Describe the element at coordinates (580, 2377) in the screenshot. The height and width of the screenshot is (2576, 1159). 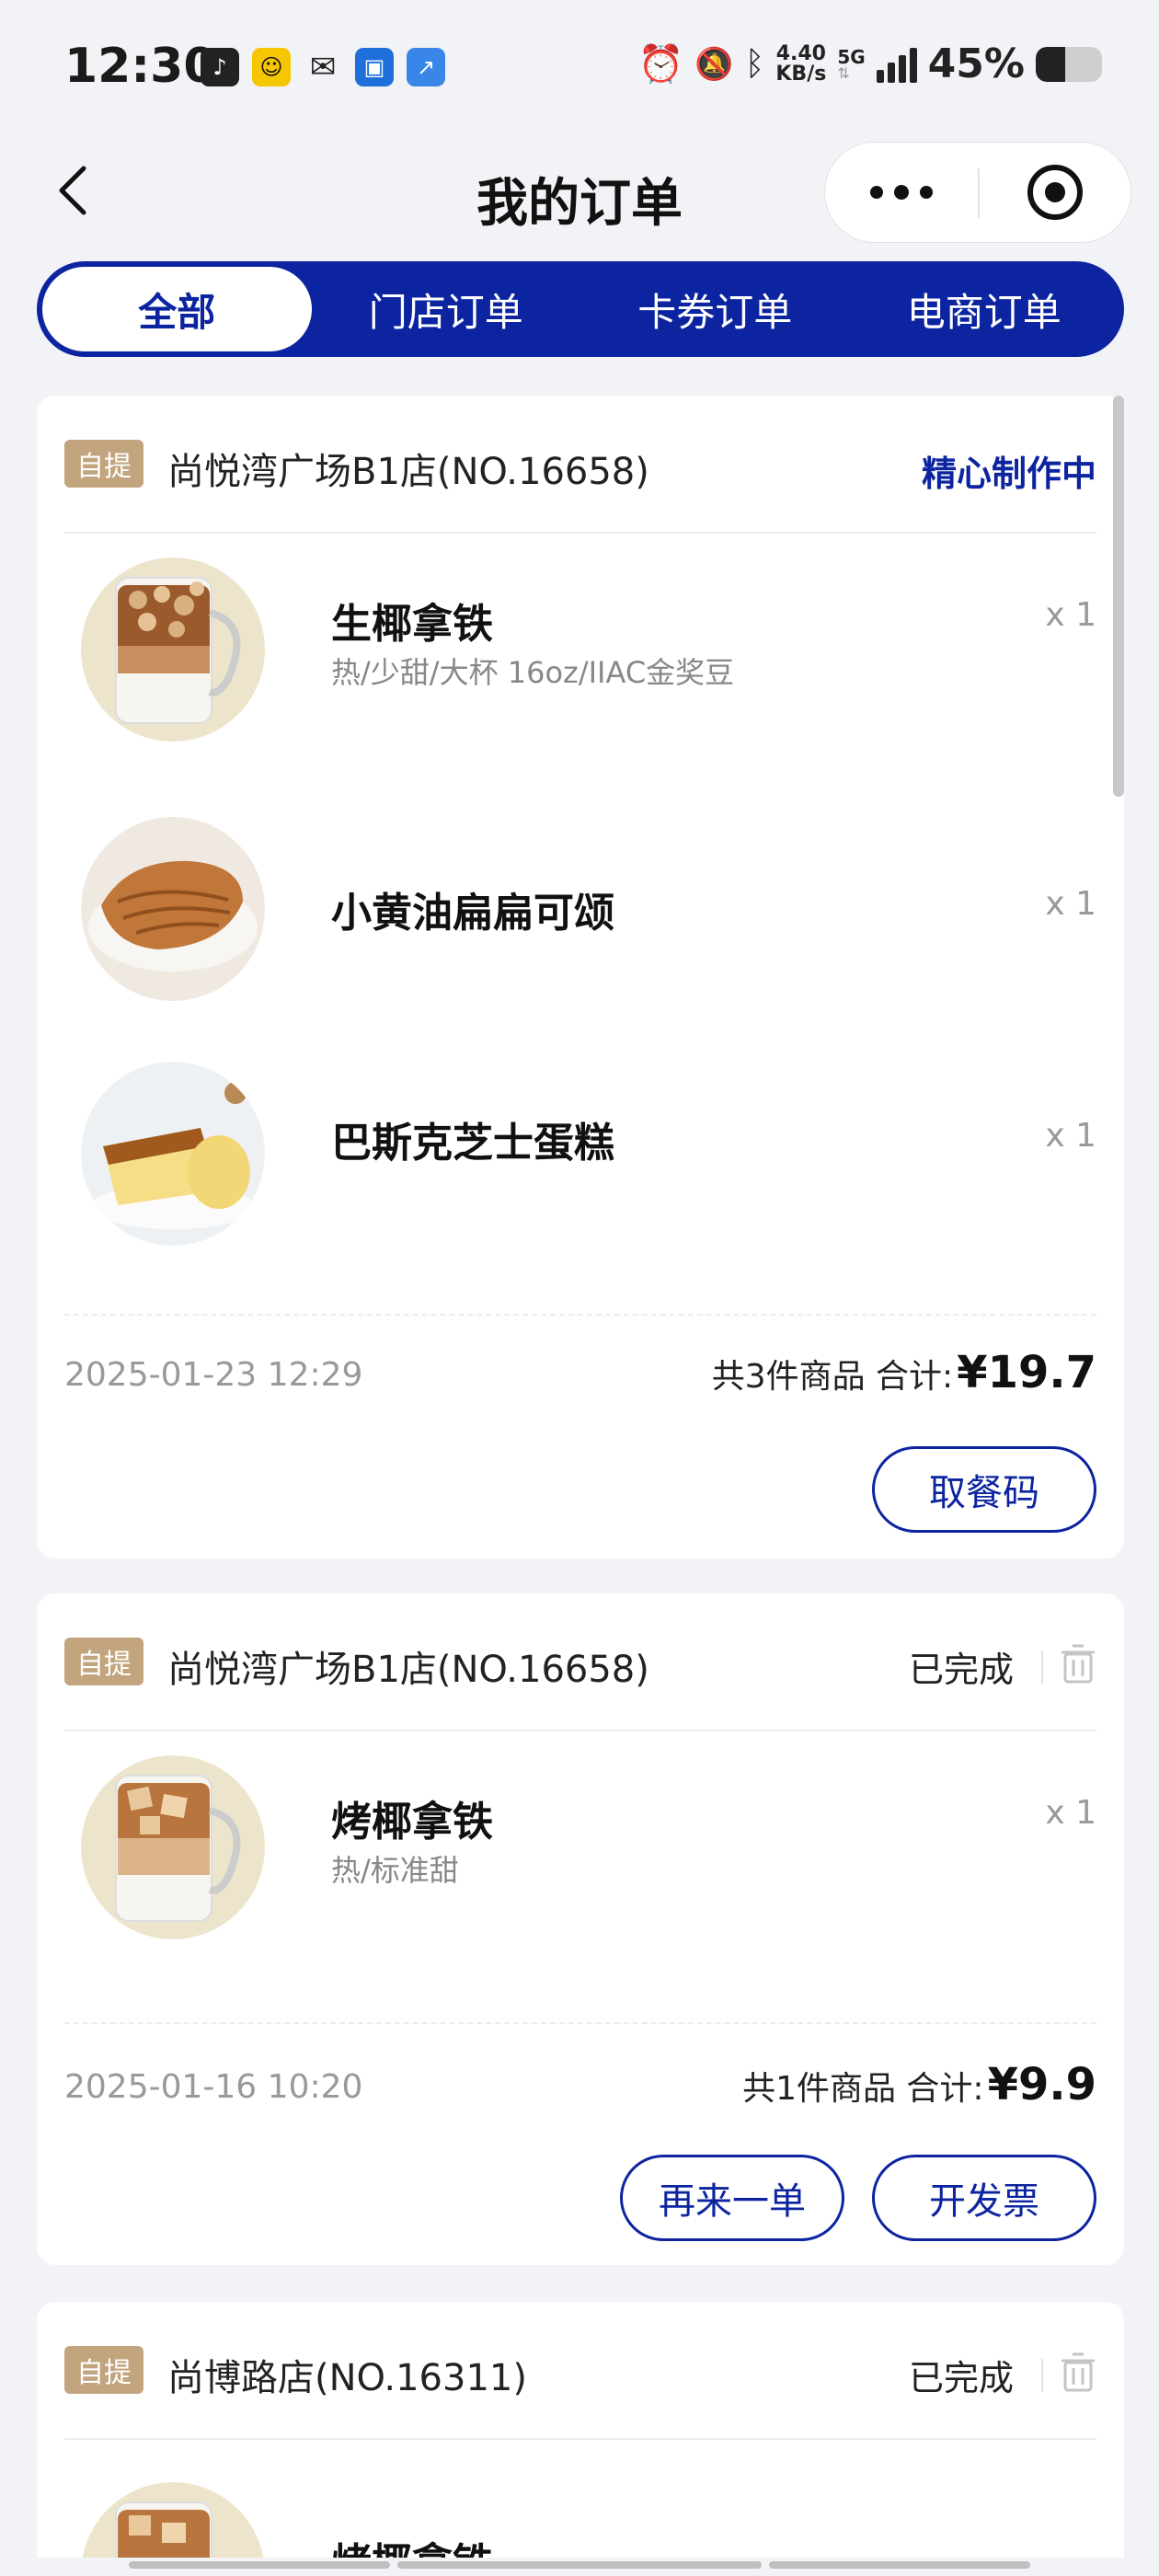
I see `order-header: 自提 尚博路店(NO.16311) 已完成` at that location.